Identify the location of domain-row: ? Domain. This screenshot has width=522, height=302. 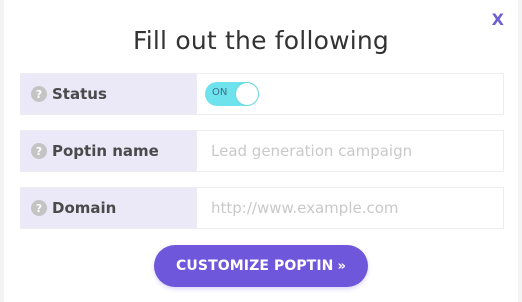
(262, 208).